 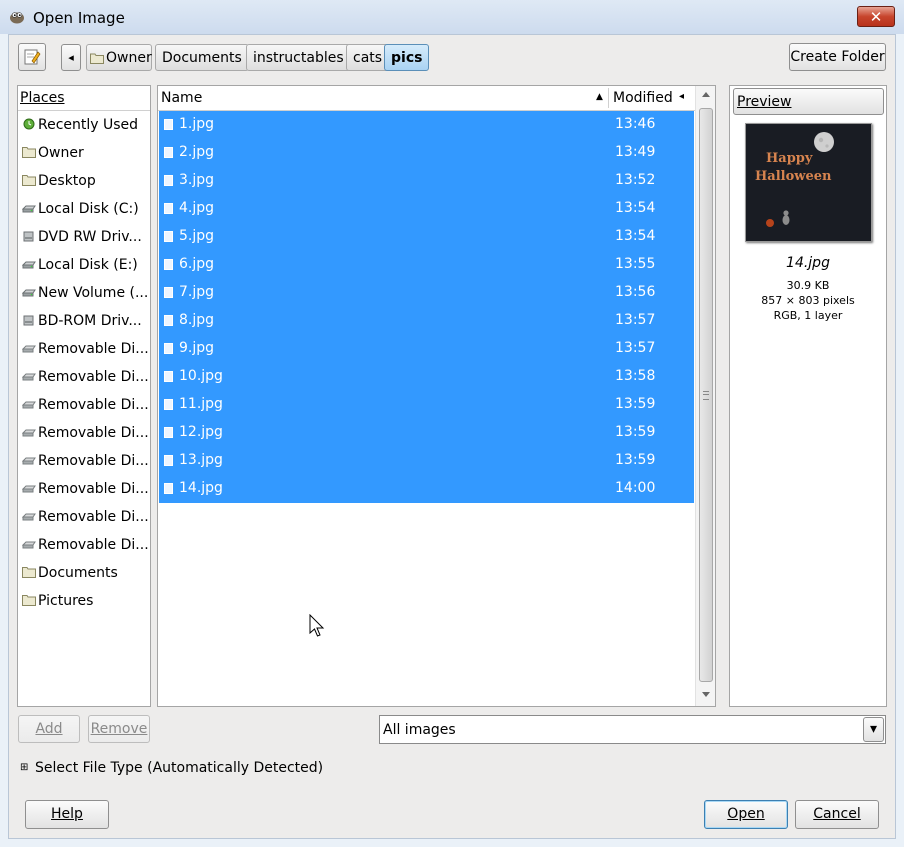 I want to click on file-row: 14.jpg 14:00, so click(x=426, y=489).